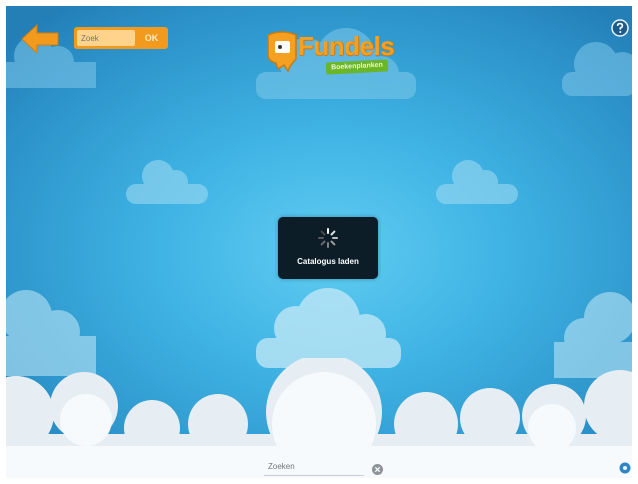 The image size is (638, 484). What do you see at coordinates (165, 178) in the screenshot?
I see `cloud-mid-left` at bounding box center [165, 178].